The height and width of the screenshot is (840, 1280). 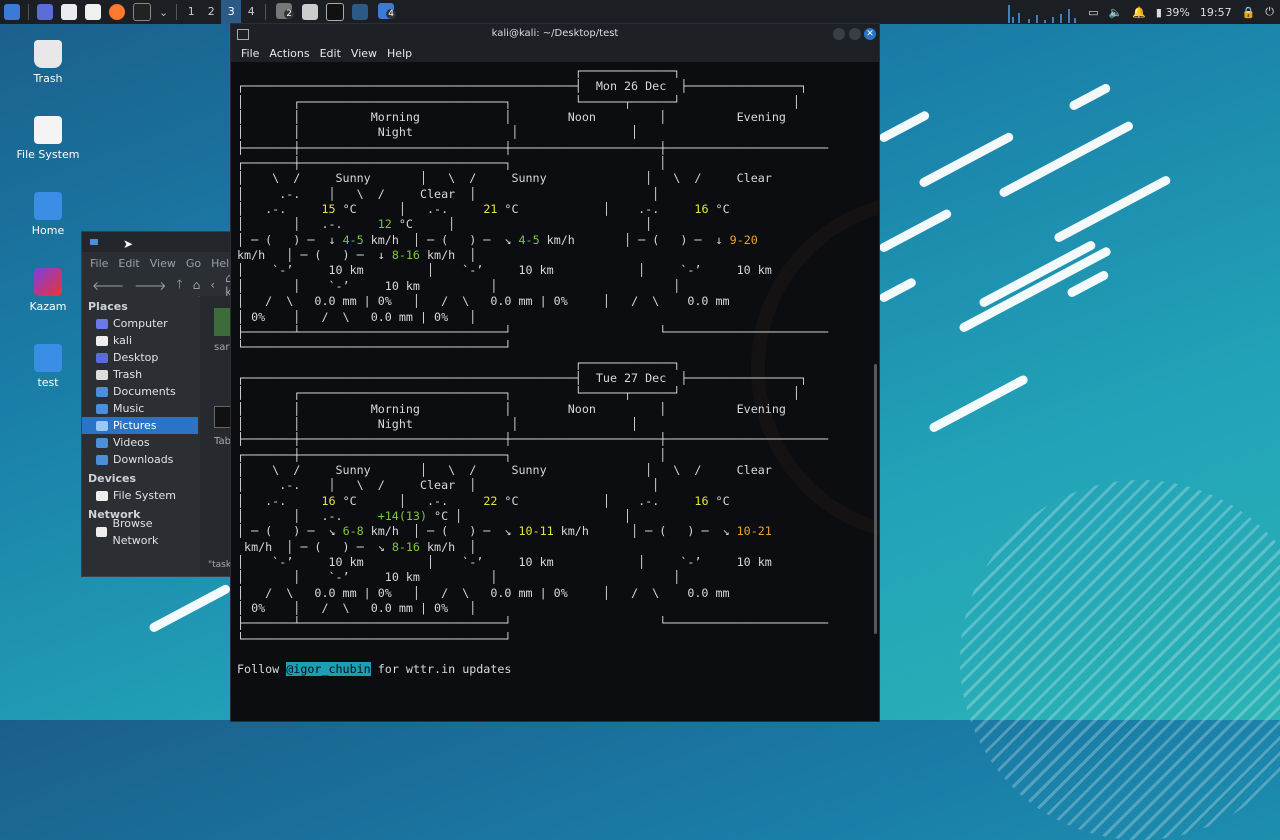 What do you see at coordinates (140, 532) in the screenshot?
I see `sidebar-item-browse-network: Browse Network` at bounding box center [140, 532].